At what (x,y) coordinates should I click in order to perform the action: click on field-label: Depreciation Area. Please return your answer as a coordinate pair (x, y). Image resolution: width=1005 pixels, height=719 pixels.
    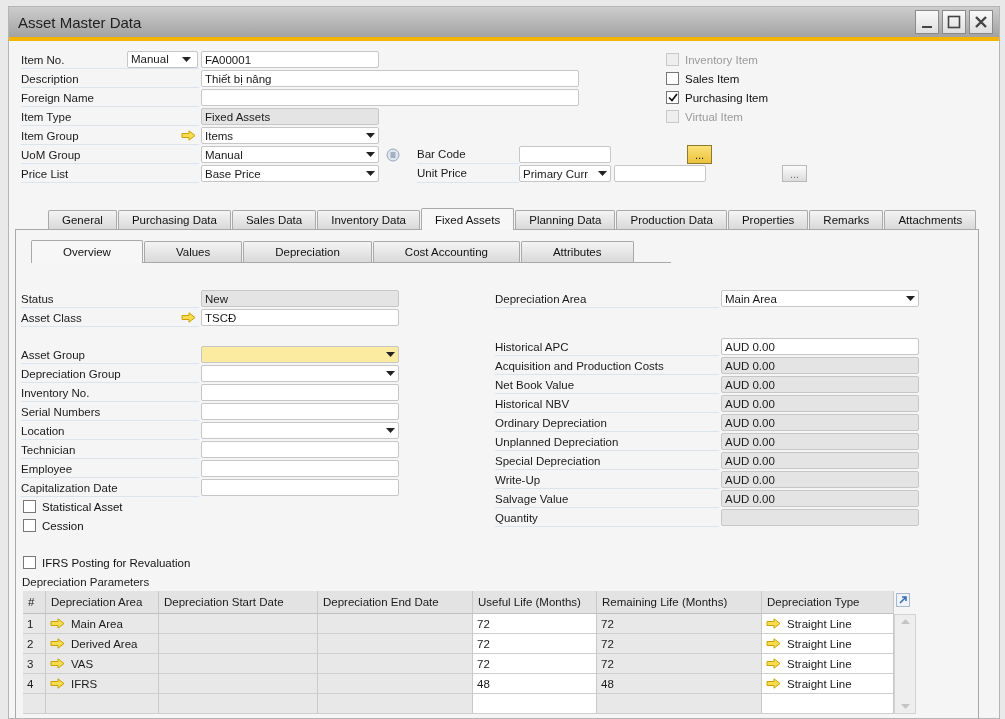
    Looking at the image, I should click on (541, 298).